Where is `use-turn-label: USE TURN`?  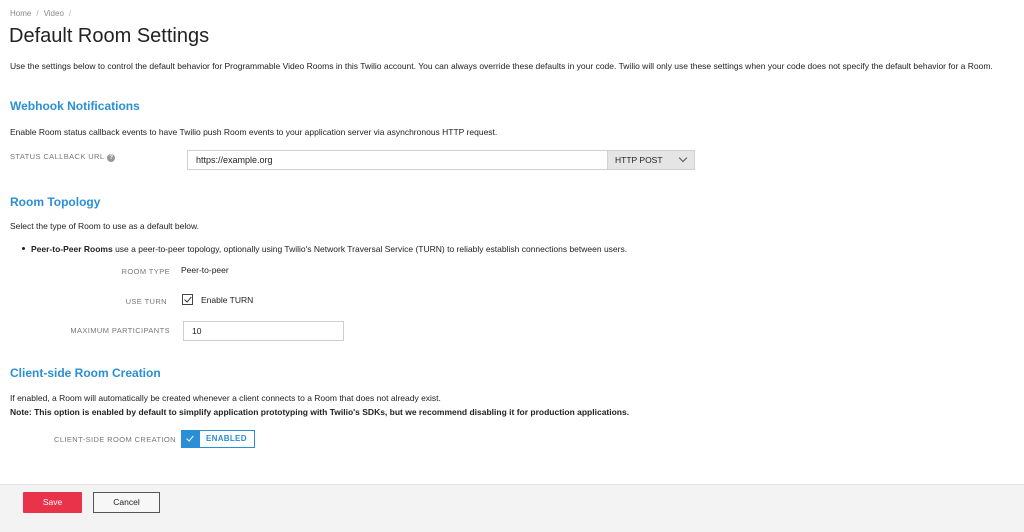
use-turn-label: USE TURN is located at coordinates (146, 301).